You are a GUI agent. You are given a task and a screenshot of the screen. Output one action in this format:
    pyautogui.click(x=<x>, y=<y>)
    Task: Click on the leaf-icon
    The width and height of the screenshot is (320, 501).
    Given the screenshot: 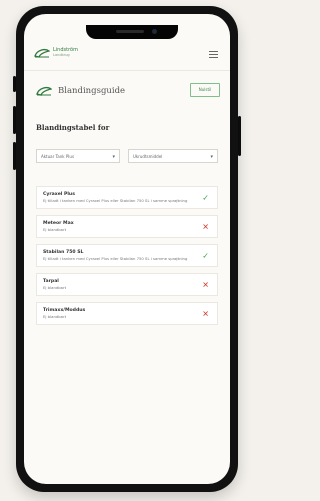 What is the action you would take?
    pyautogui.click(x=44, y=91)
    